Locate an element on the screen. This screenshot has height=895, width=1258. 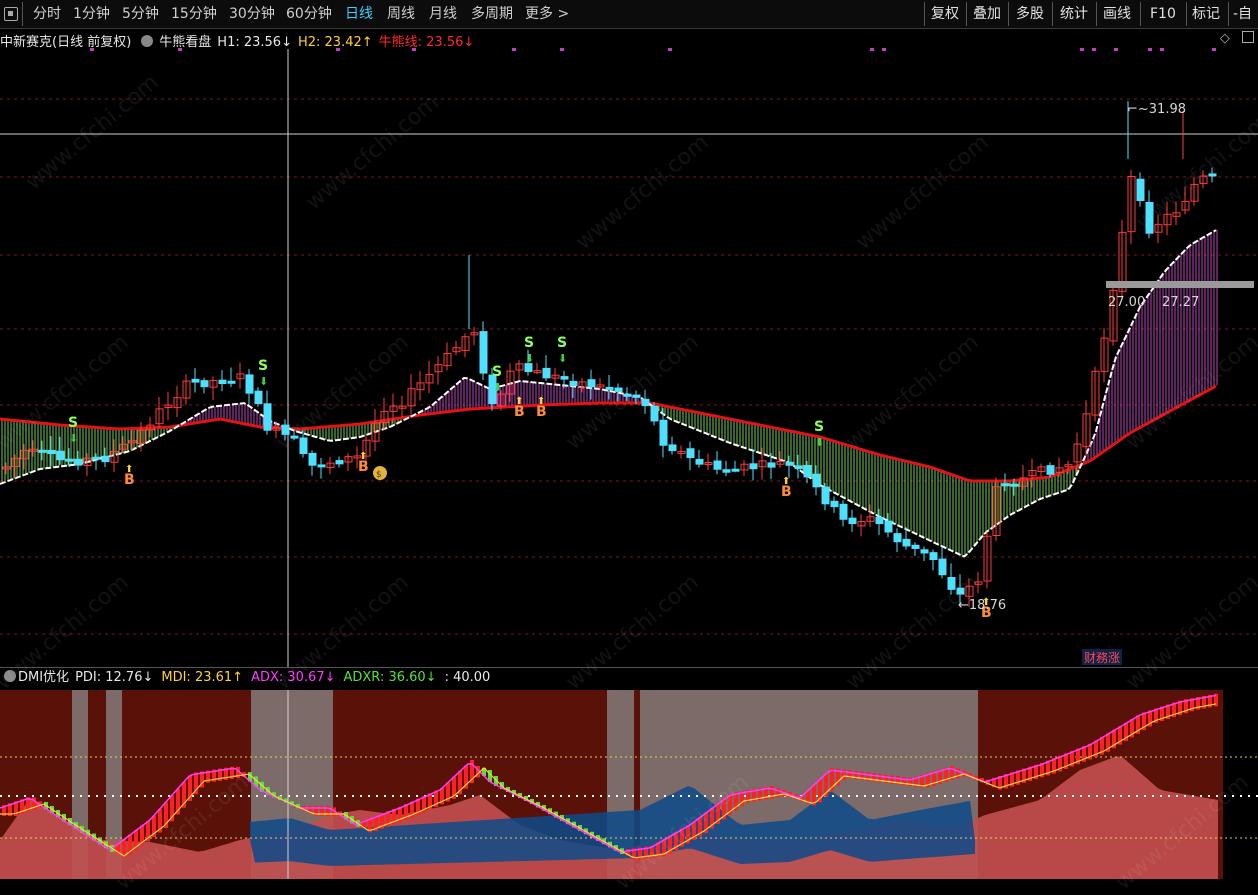
mark-button: 标记 is located at coordinates (1206, 14).